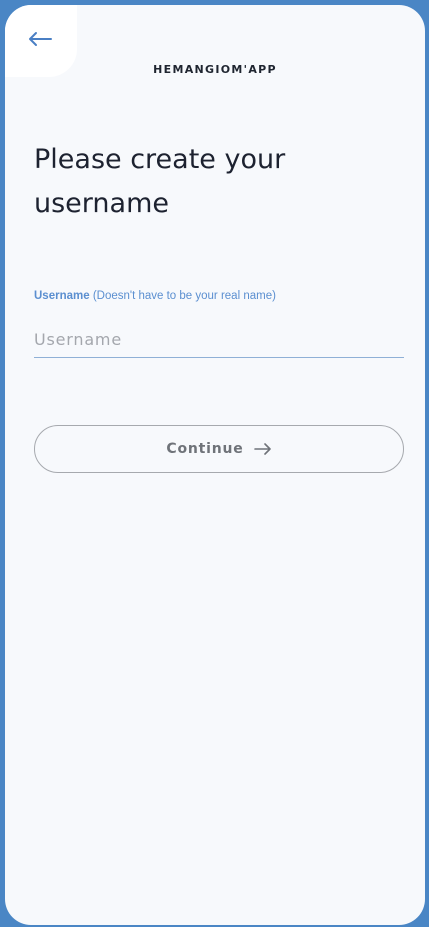  Describe the element at coordinates (215, 69) in the screenshot. I see `app-name: HEMANGIOM'APP` at that location.